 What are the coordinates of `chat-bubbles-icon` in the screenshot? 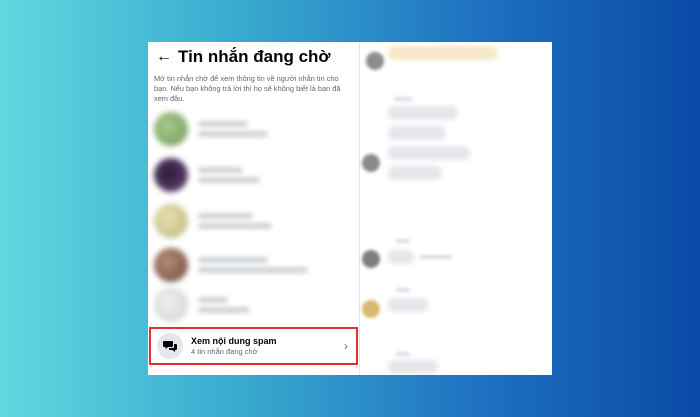 It's located at (170, 346).